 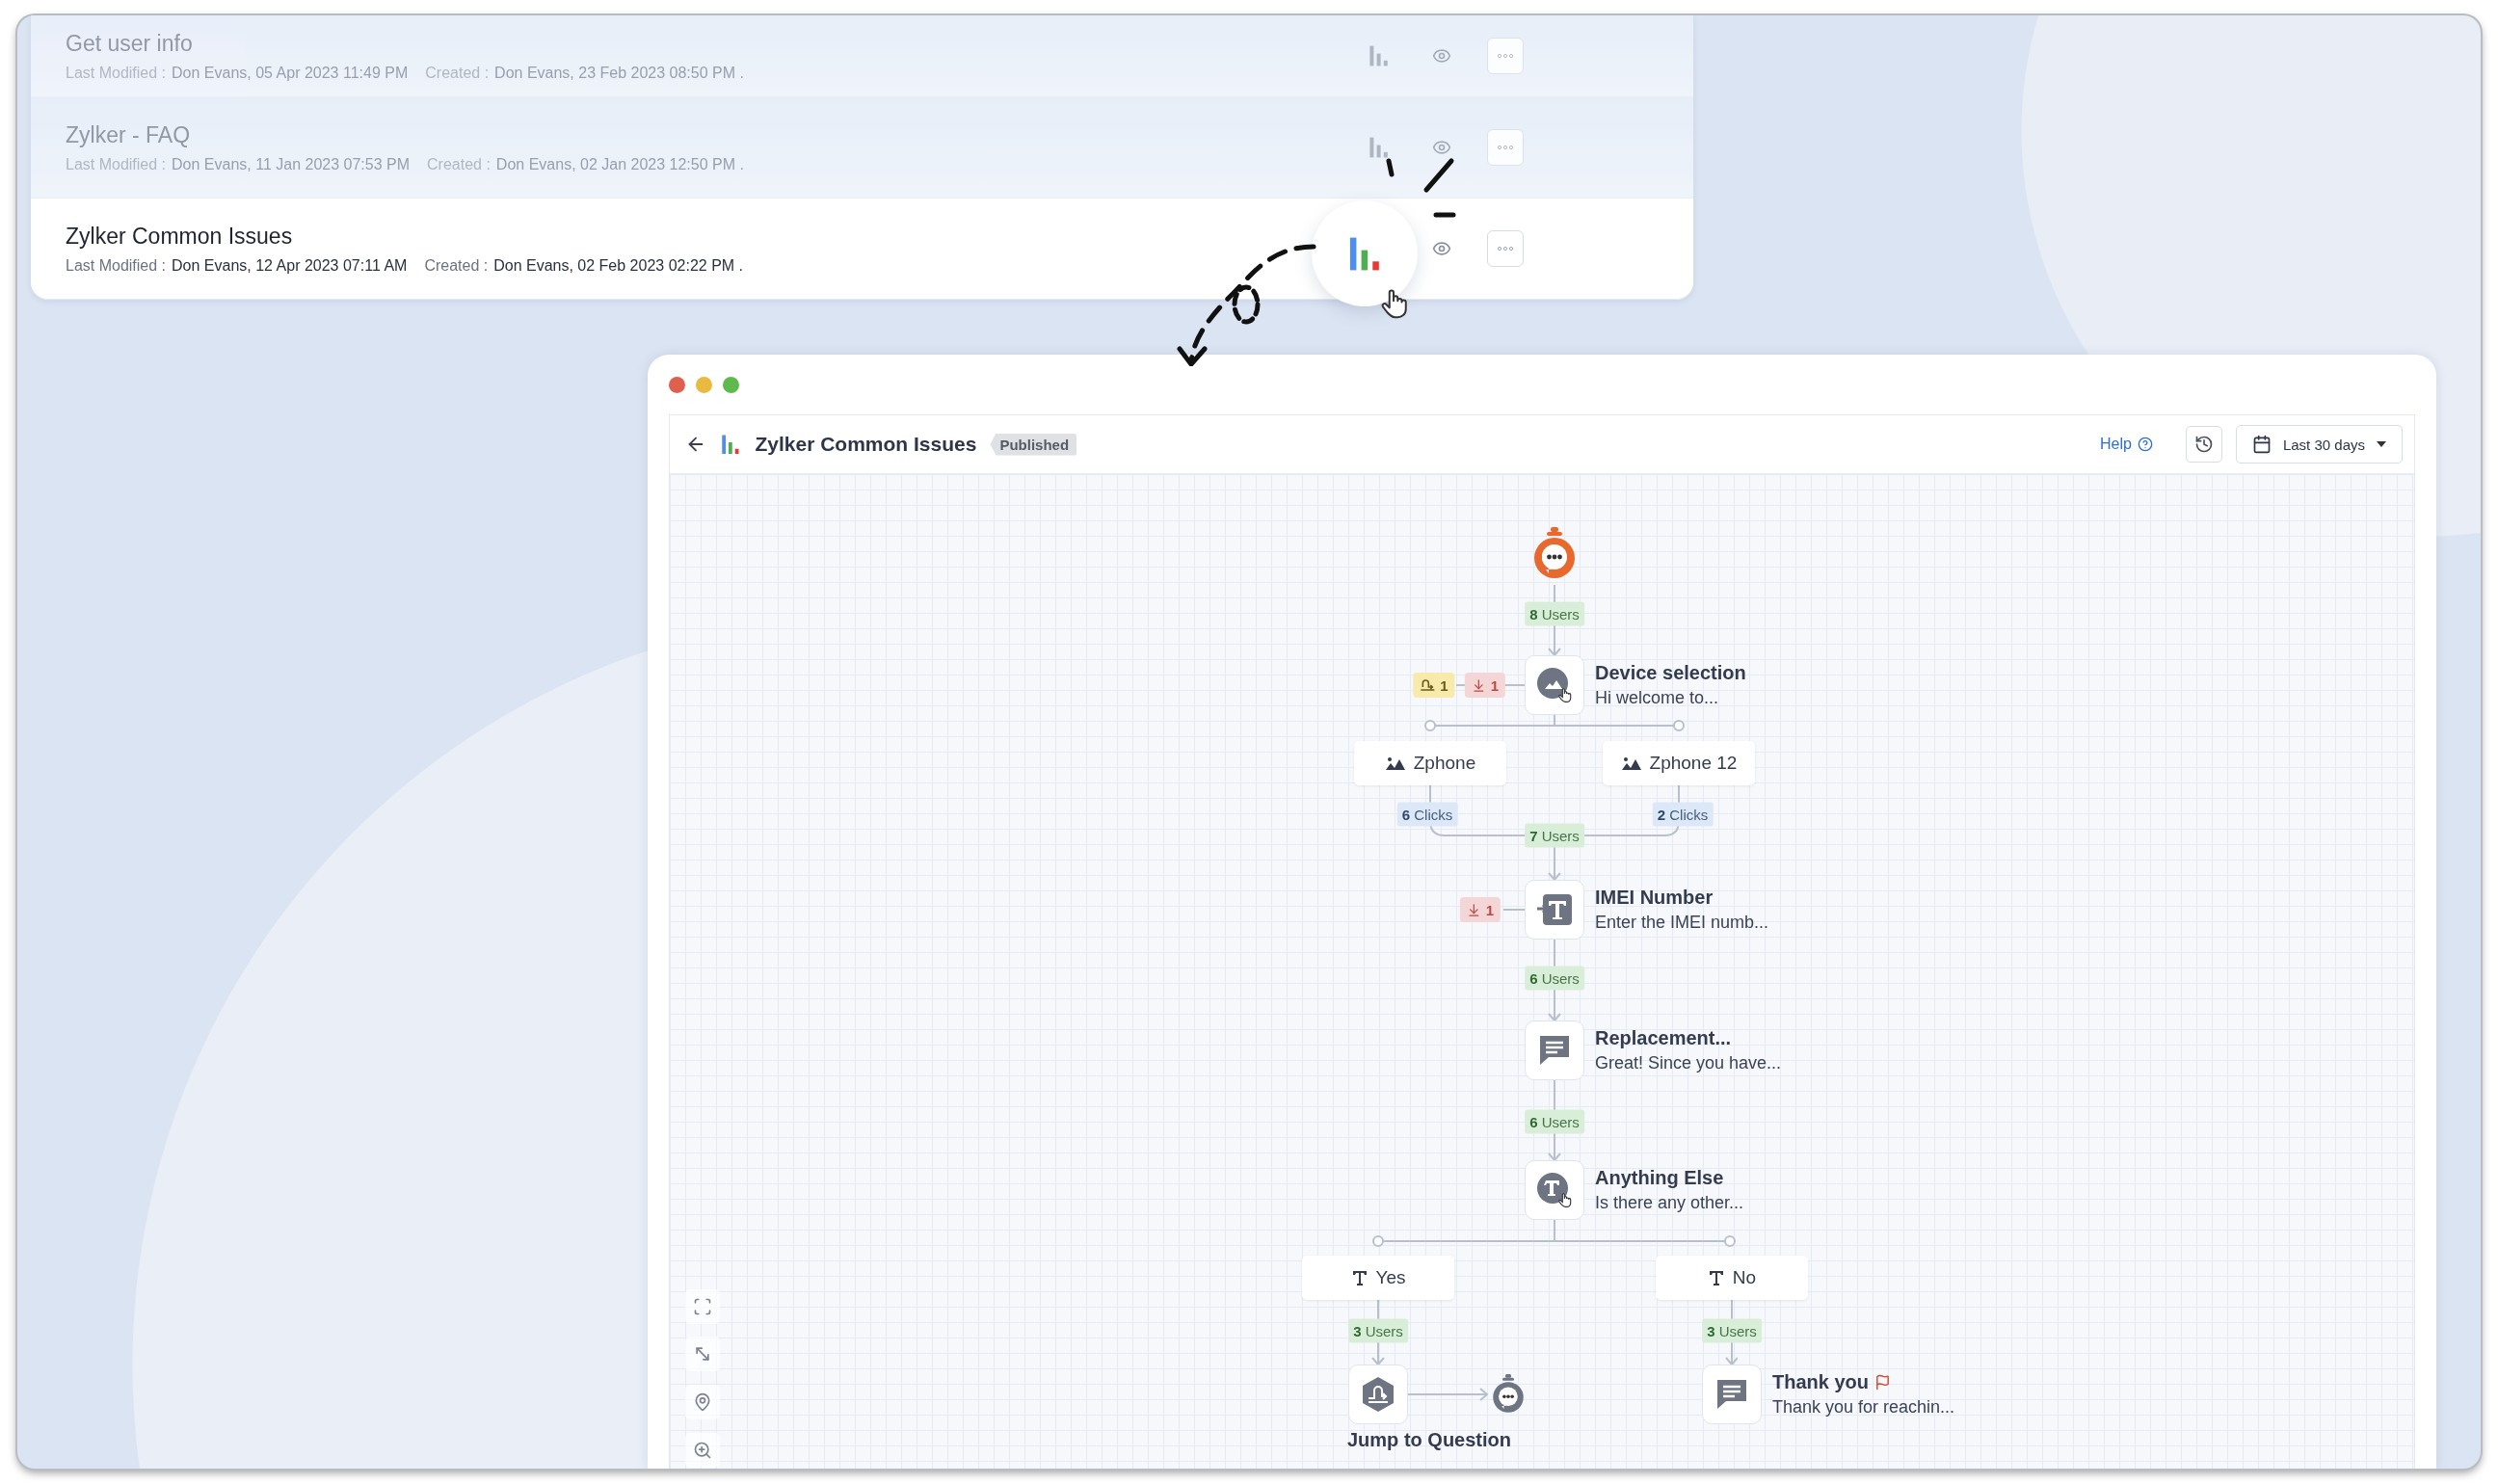 I want to click on choice-option: Zphone, so click(x=1430, y=763).